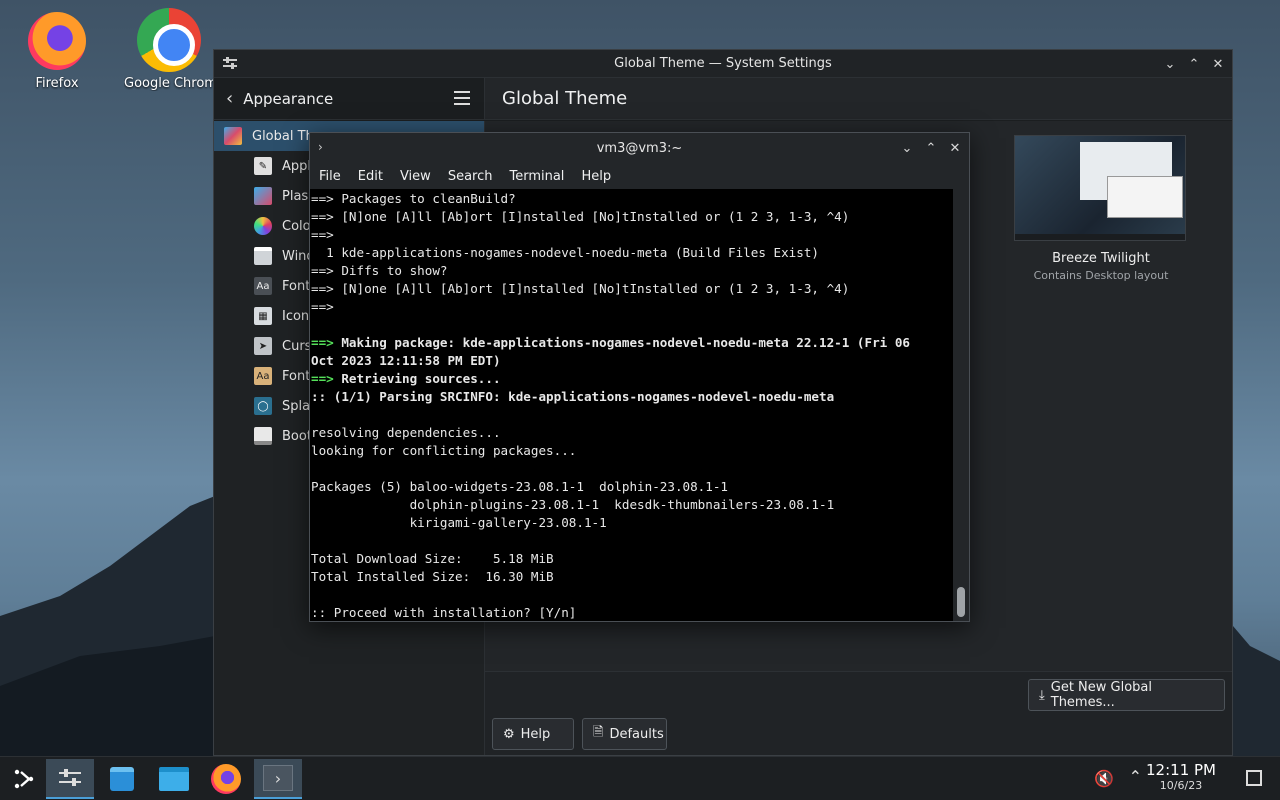 The height and width of the screenshot is (800, 1280). Describe the element at coordinates (533, 734) in the screenshot. I see `help-button: ⚙ Help` at that location.